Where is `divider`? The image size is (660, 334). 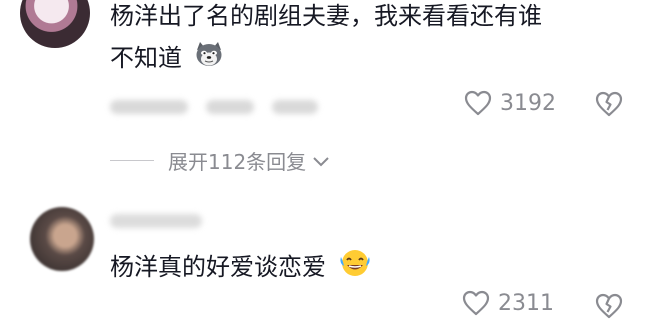 divider is located at coordinates (132, 160).